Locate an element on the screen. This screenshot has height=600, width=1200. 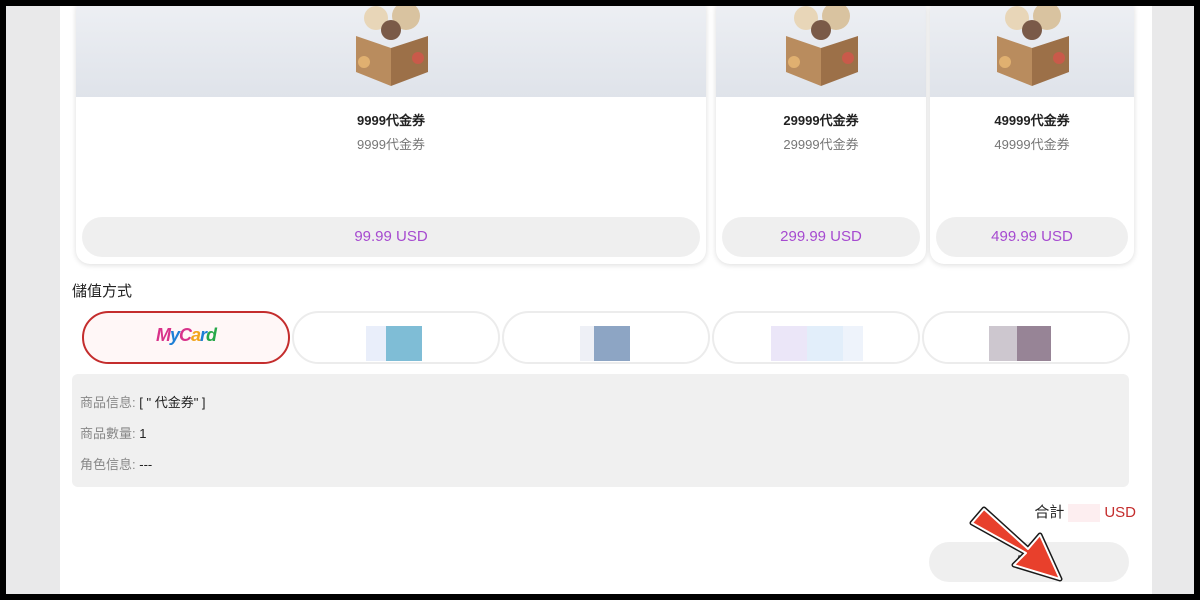
total-currency: USD is located at coordinates (1120, 512).